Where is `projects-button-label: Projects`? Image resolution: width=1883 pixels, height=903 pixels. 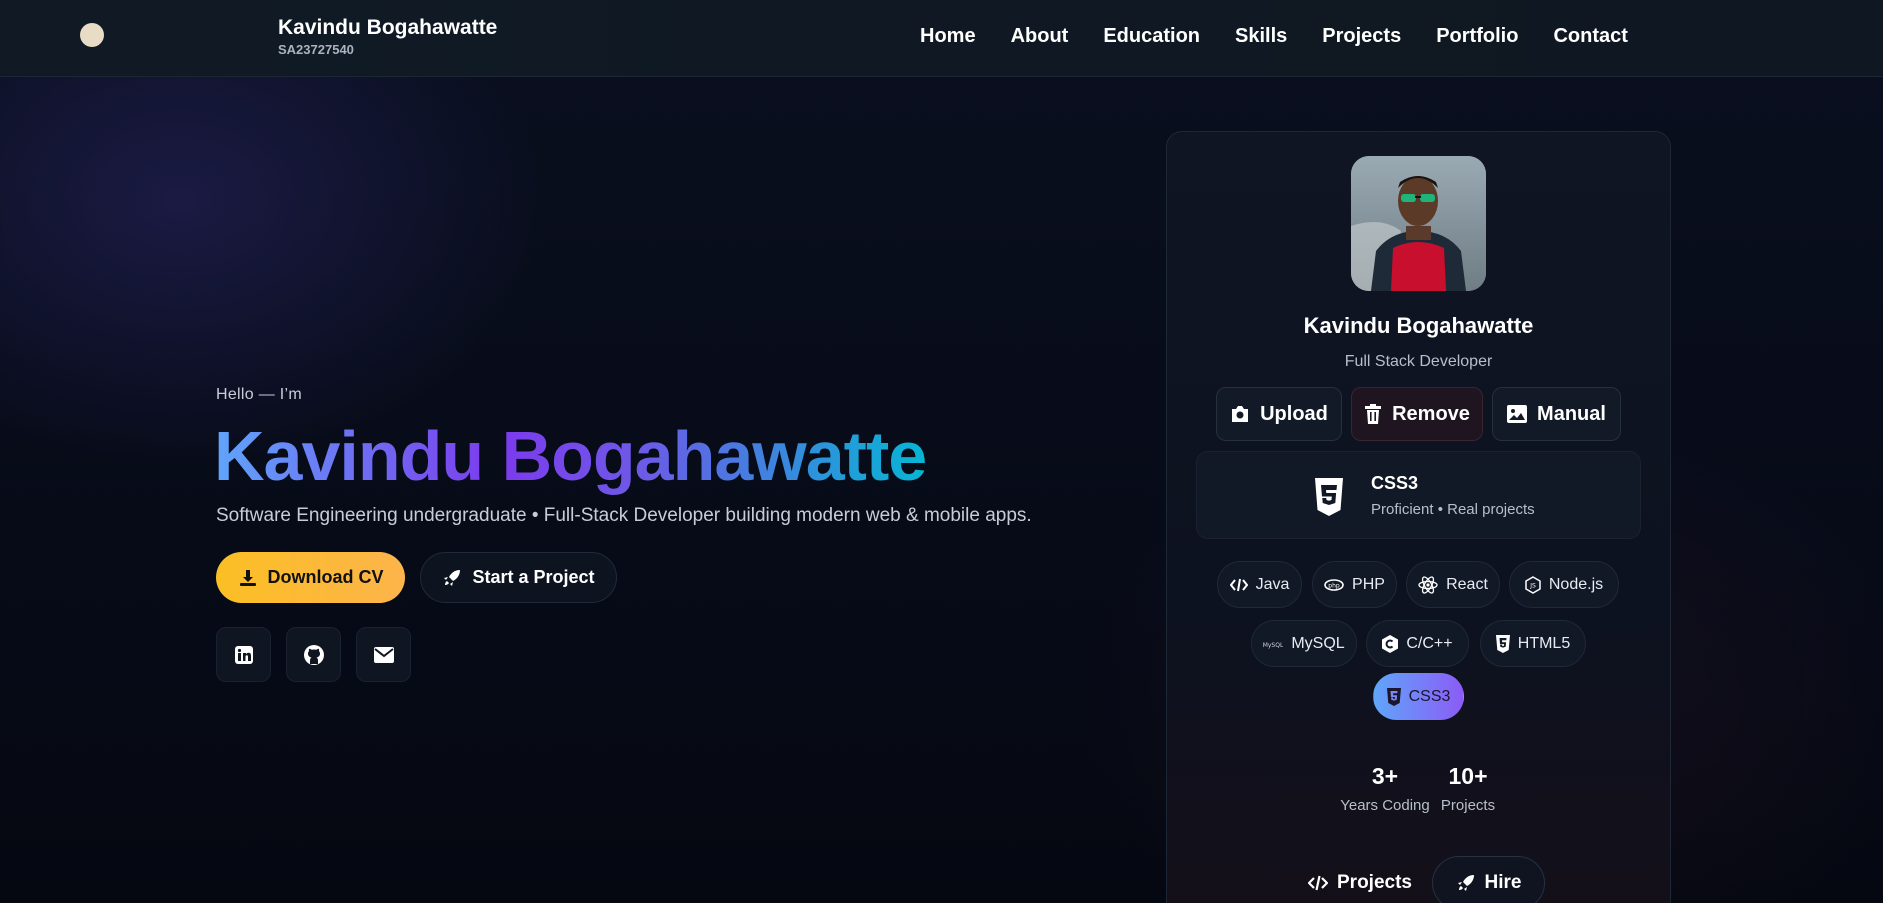 projects-button-label: Projects is located at coordinates (1374, 882).